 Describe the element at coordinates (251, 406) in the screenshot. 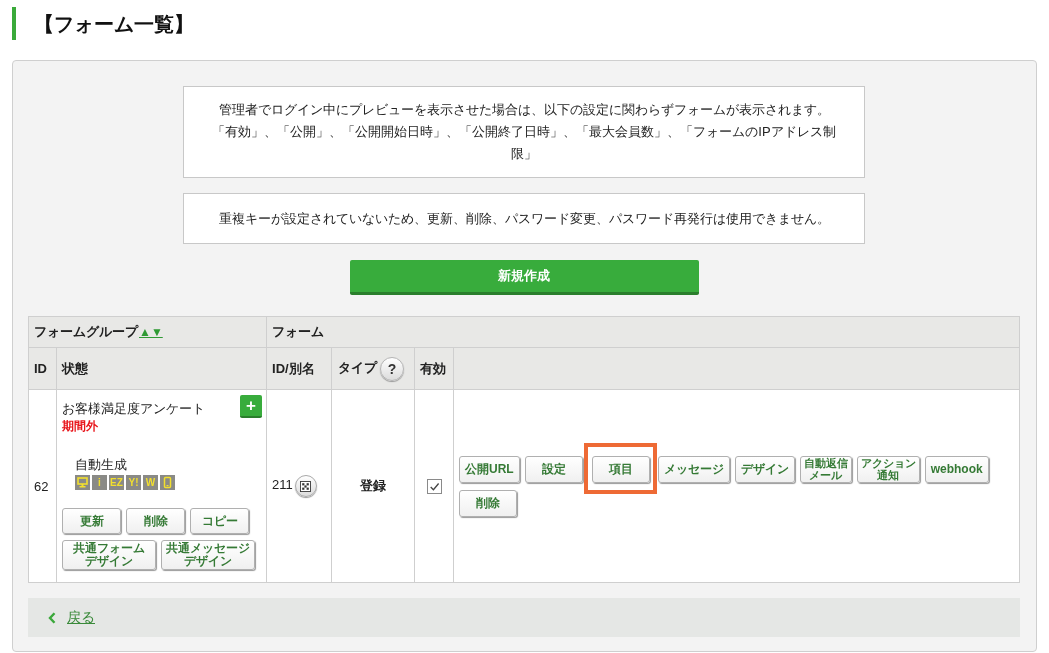

I see `add-button: +` at that location.